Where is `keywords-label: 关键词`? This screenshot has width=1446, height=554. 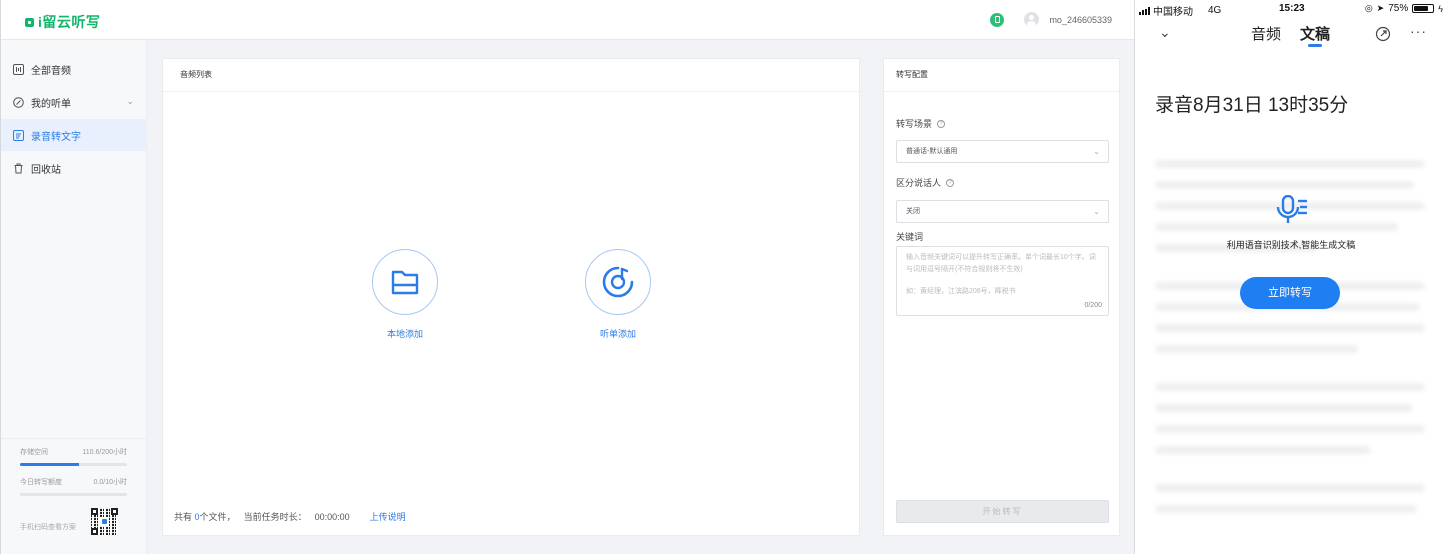 keywords-label: 关键词 is located at coordinates (910, 237).